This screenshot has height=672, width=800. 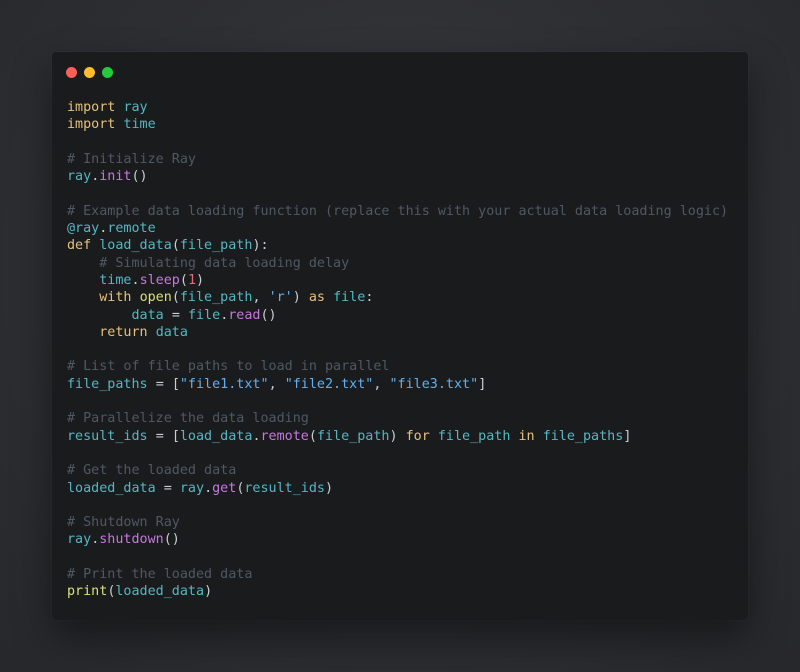 I want to click on close-icon, so click(x=71, y=72).